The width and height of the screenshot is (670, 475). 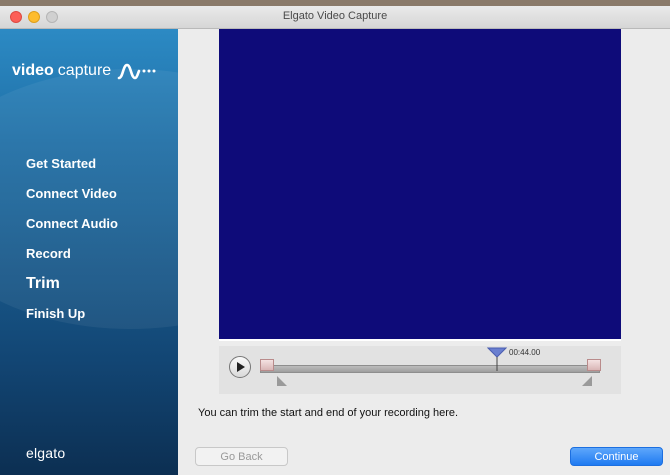 What do you see at coordinates (497, 359) in the screenshot?
I see `playhead-marker` at bounding box center [497, 359].